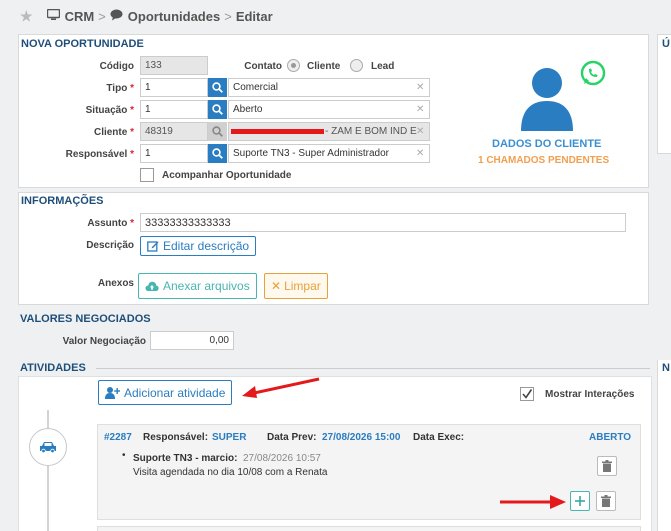 The image size is (671, 531). Describe the element at coordinates (543, 160) in the screenshot. I see `chamados-pendentes-link: 1 CHAMADOS PENDENTES` at that location.